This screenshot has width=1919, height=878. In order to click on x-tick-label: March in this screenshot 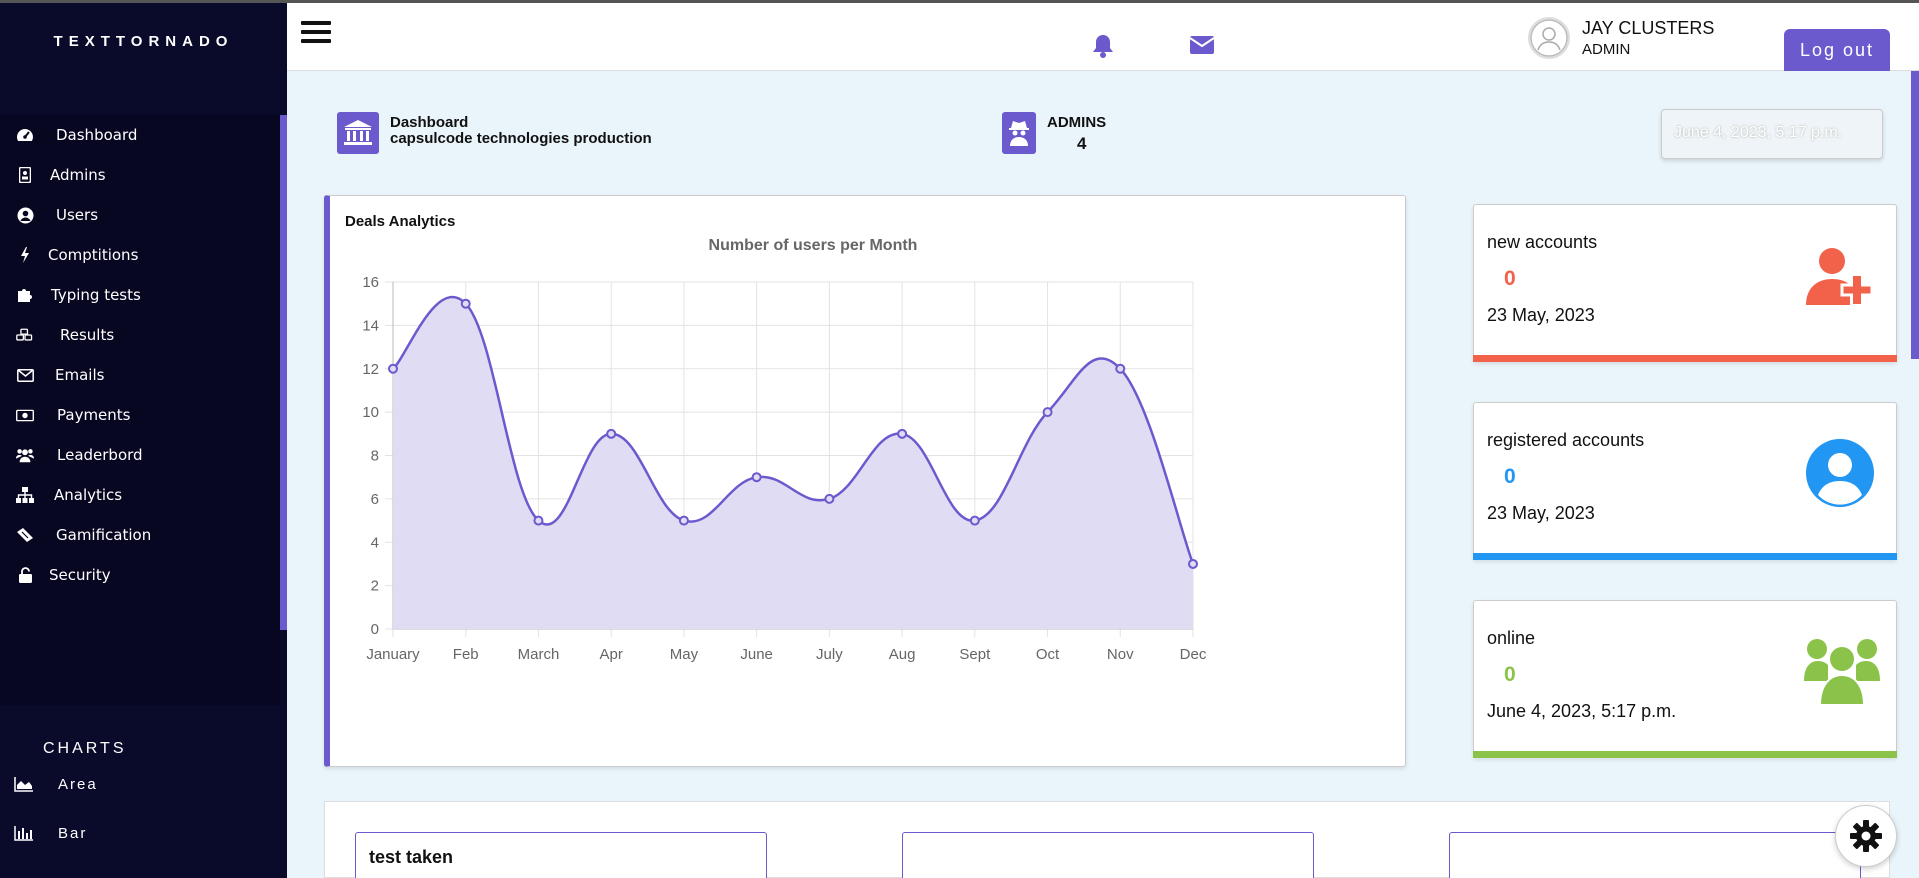, I will do `click(539, 654)`.